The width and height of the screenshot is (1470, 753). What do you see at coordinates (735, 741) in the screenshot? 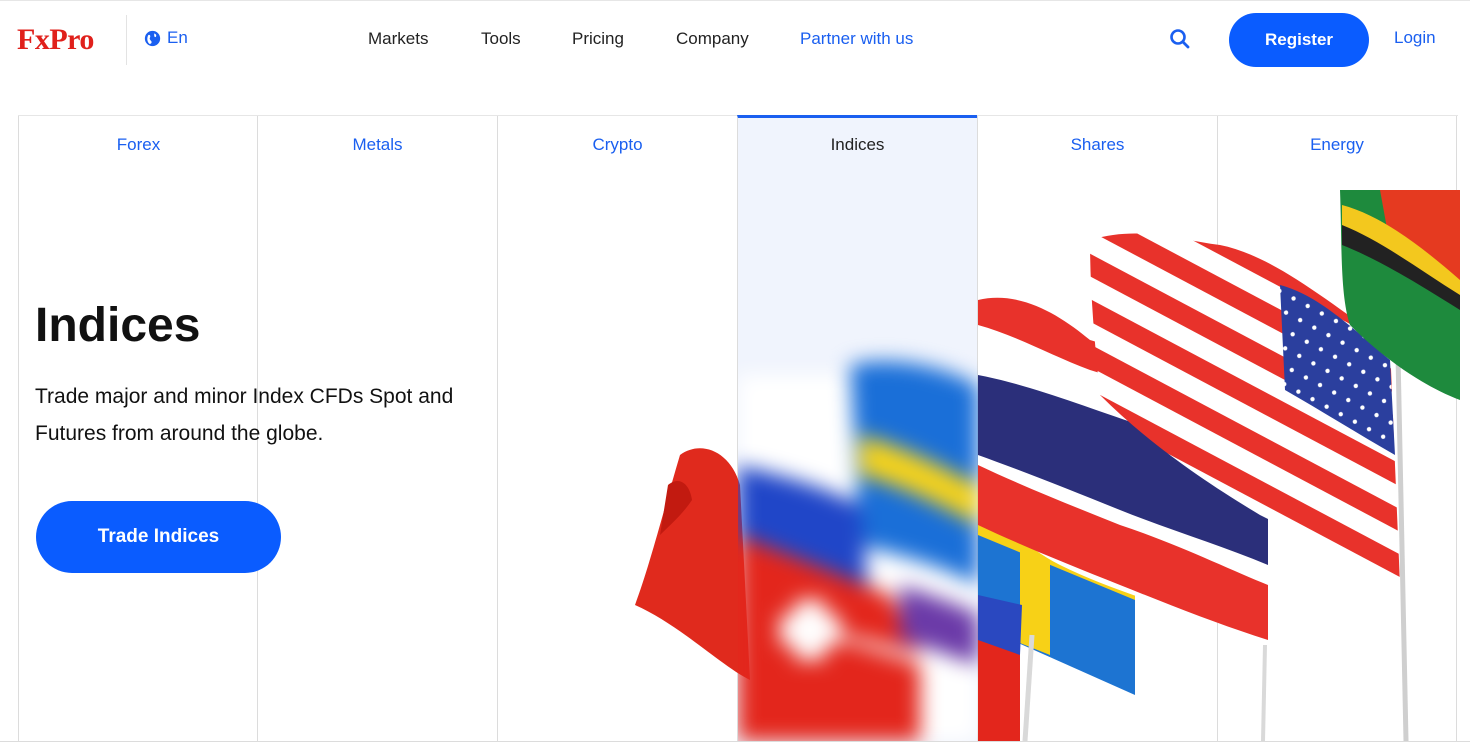
I see `bottom-divider` at bounding box center [735, 741].